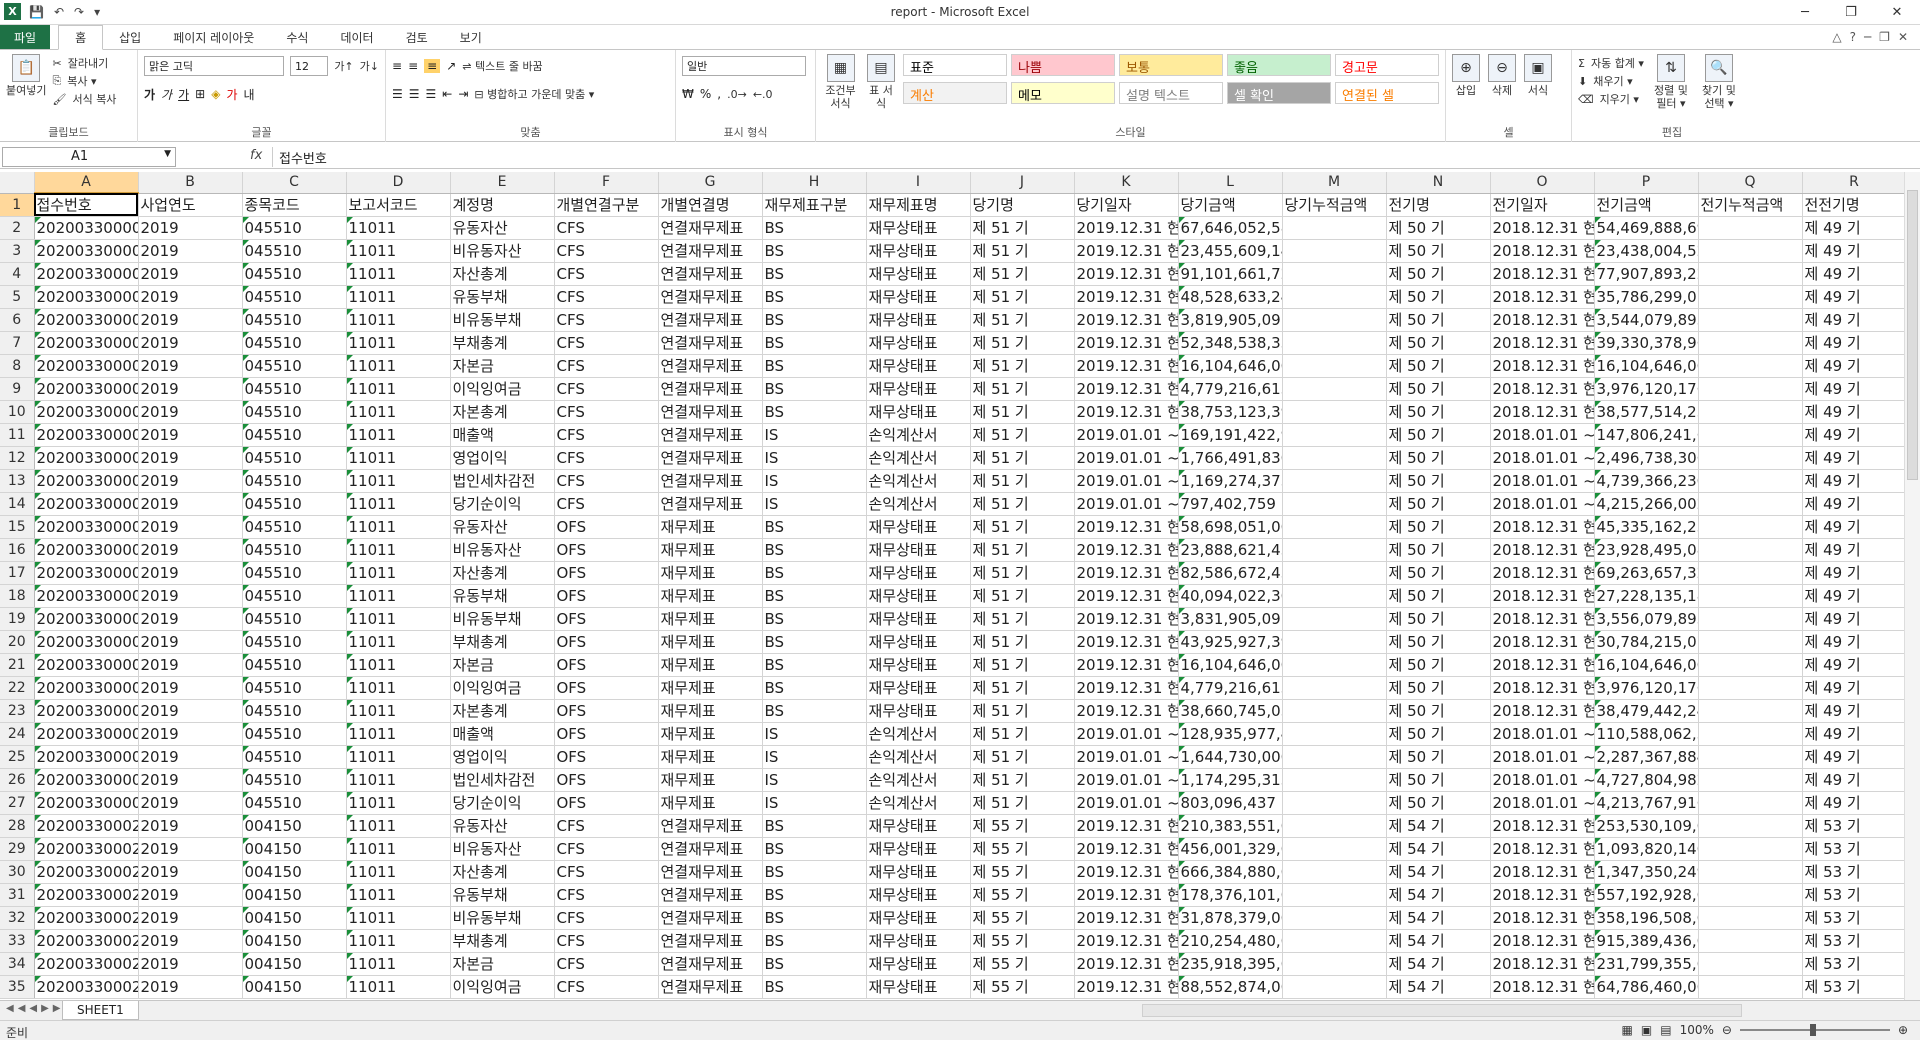 Image resolution: width=1920 pixels, height=1040 pixels. I want to click on cell: 231,799,355,000, so click(1646, 964).